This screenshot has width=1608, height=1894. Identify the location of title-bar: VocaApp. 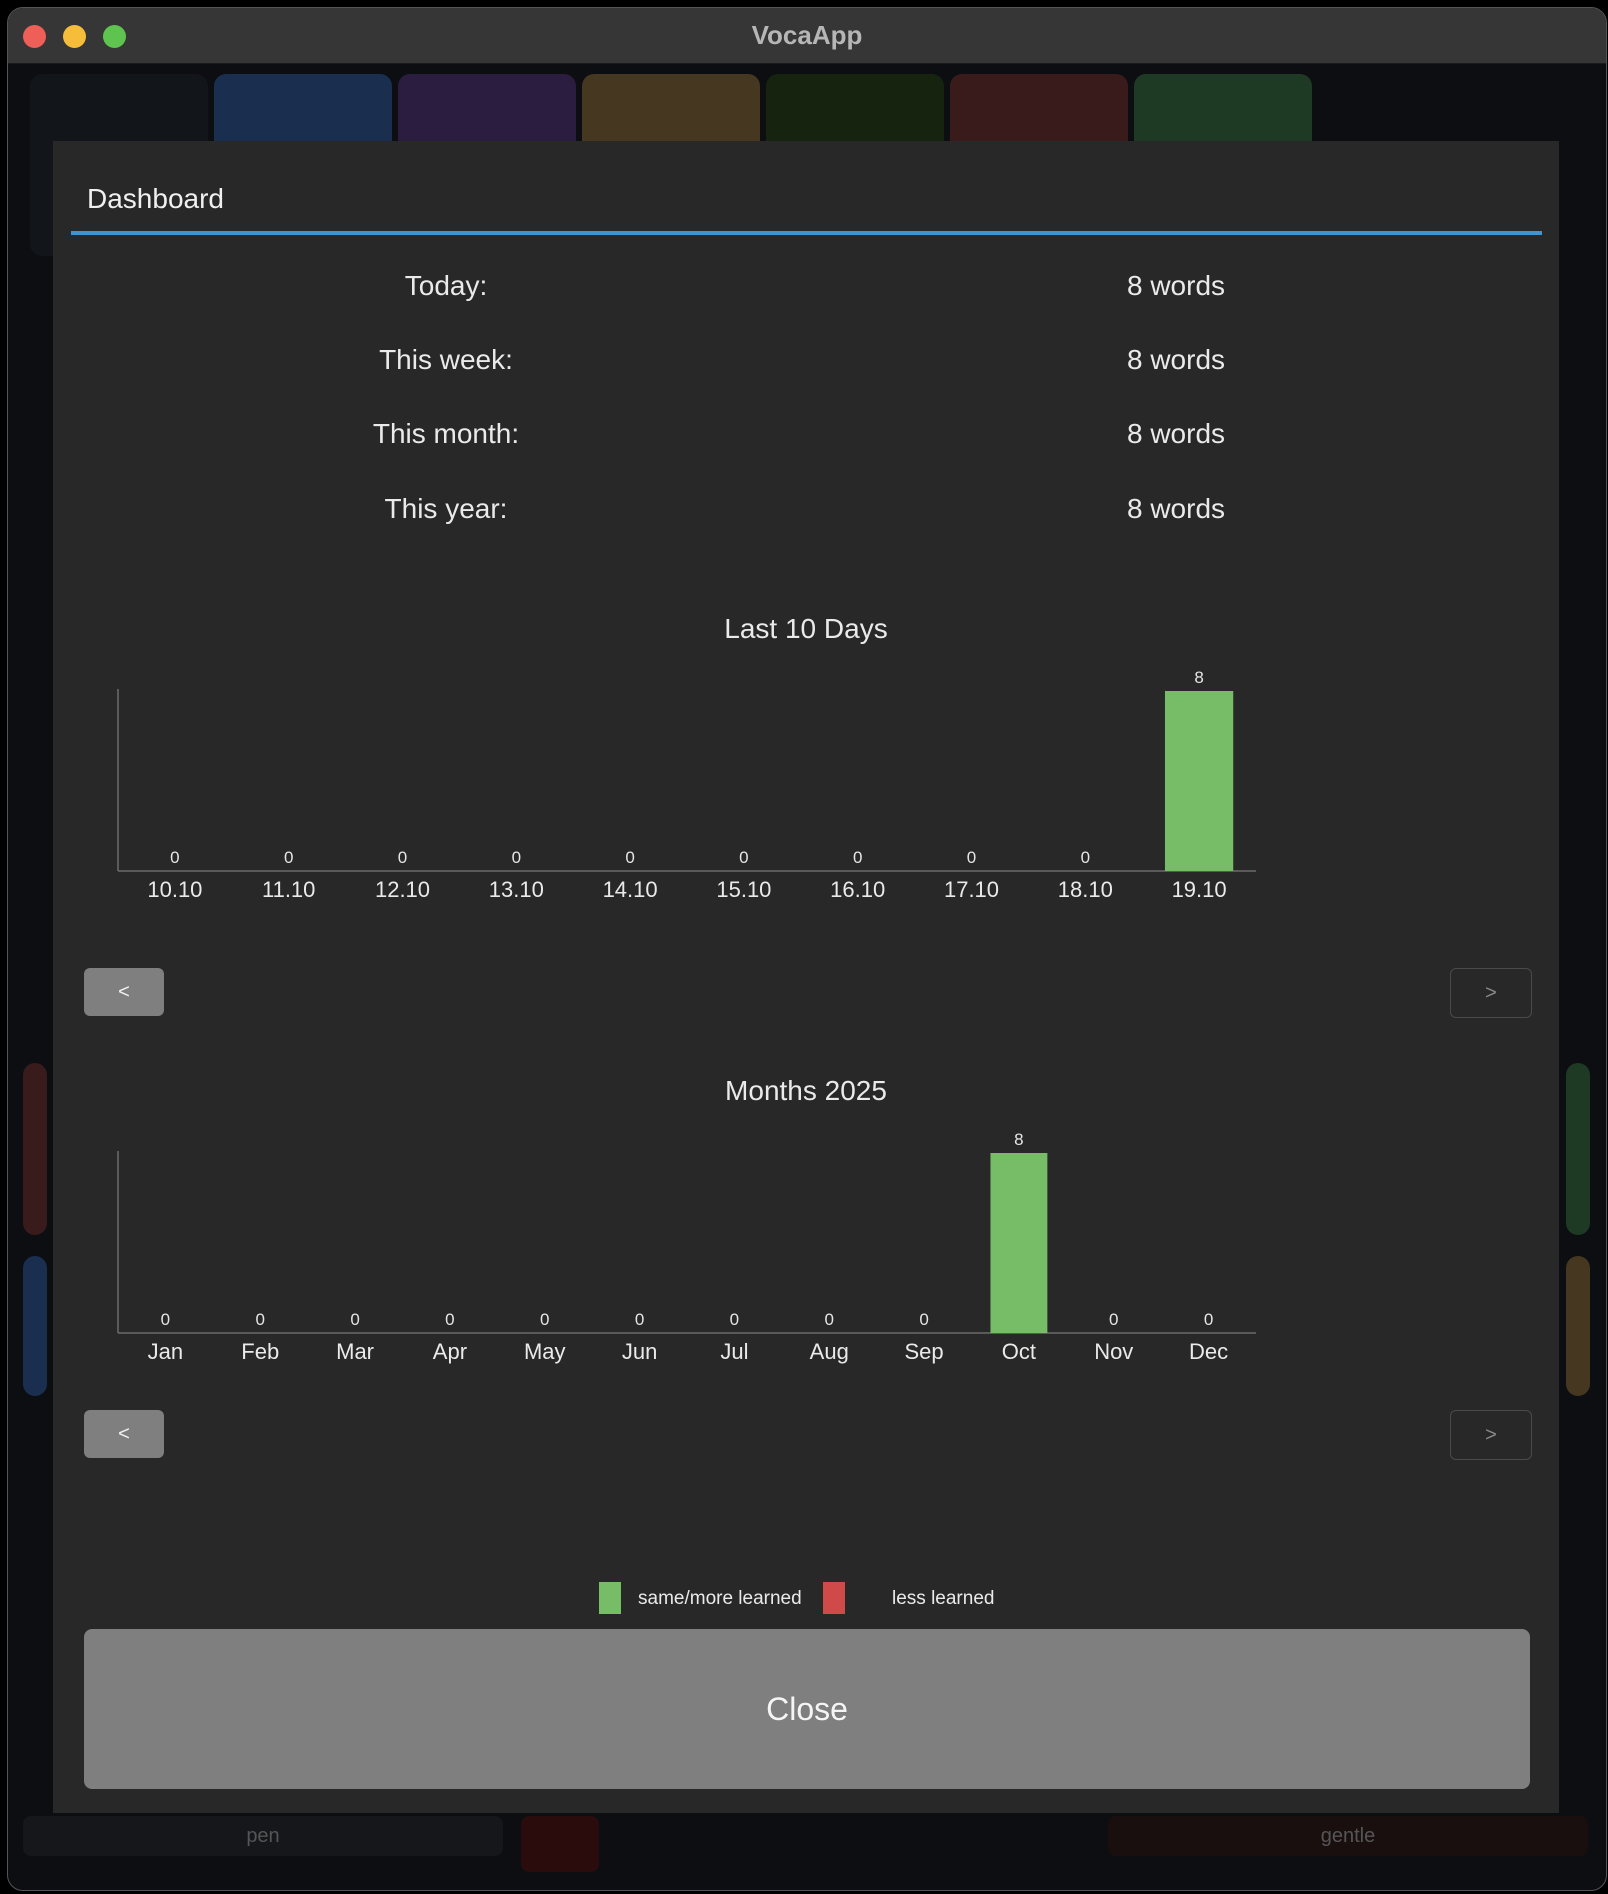
(807, 36).